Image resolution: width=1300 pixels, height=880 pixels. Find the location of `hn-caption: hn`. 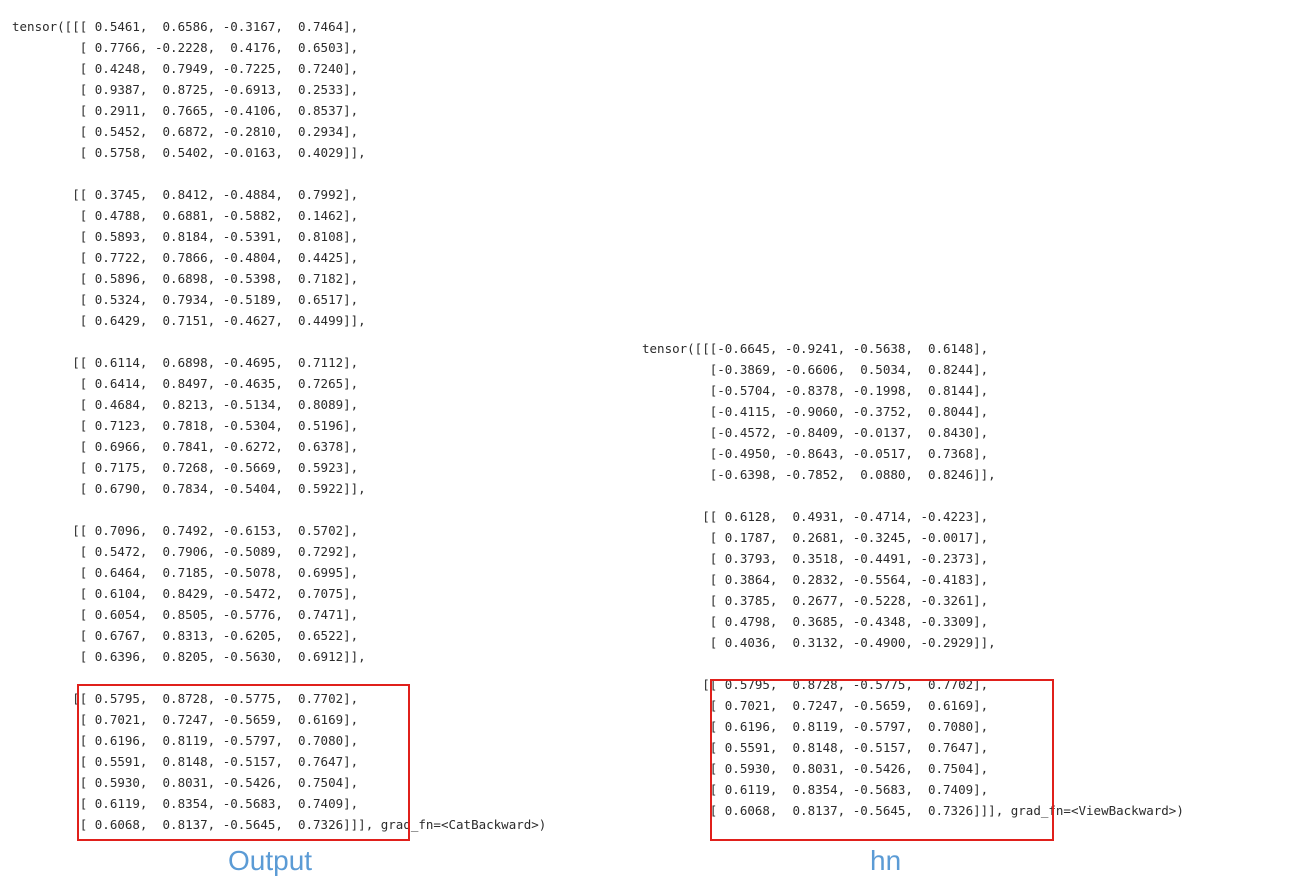

hn-caption: hn is located at coordinates (886, 860).